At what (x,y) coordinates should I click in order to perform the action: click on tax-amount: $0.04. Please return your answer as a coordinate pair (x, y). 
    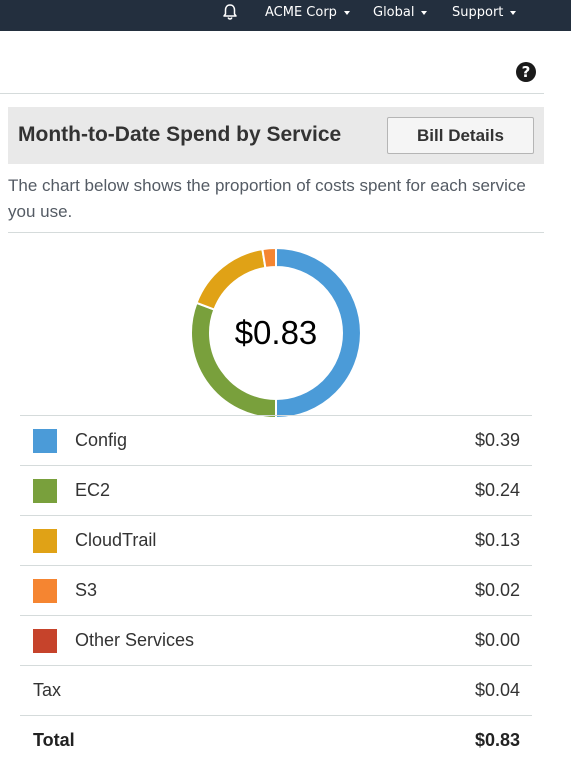
    Looking at the image, I should click on (497, 690).